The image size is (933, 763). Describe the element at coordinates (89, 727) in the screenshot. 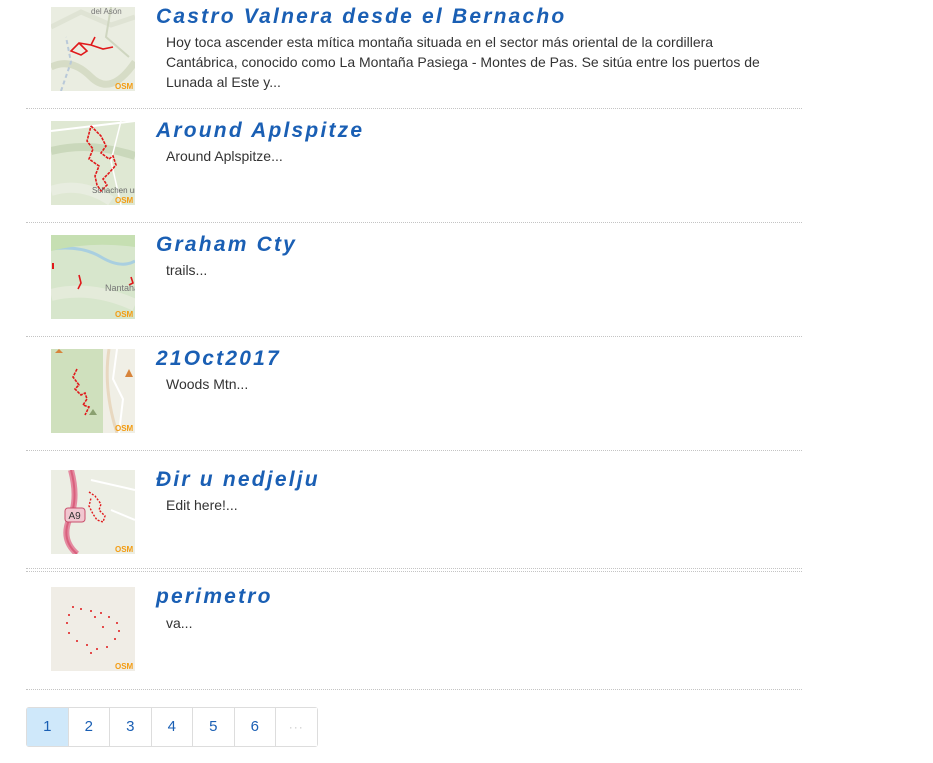

I see `page-2-button: 2` at that location.